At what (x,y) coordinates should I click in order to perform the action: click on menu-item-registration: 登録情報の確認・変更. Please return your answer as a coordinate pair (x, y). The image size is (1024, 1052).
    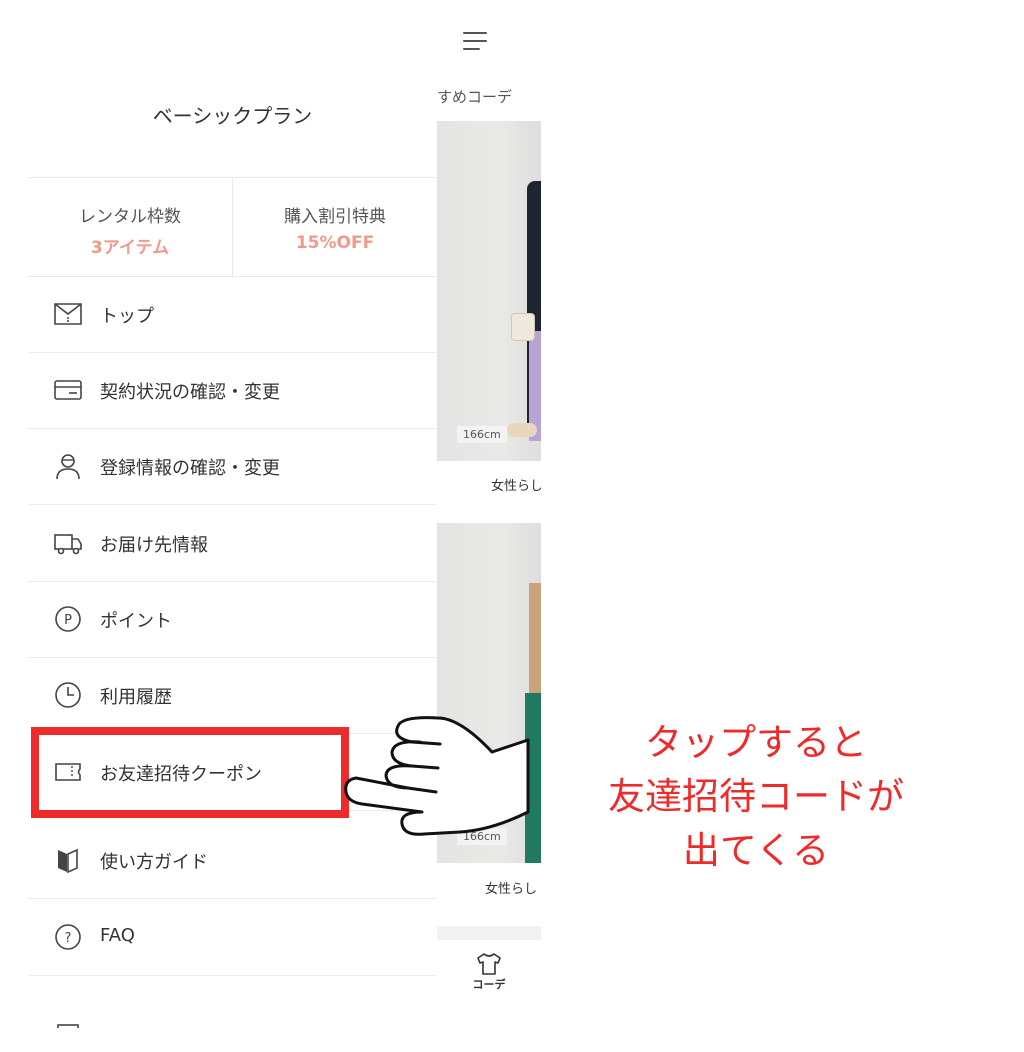
    Looking at the image, I should click on (232, 466).